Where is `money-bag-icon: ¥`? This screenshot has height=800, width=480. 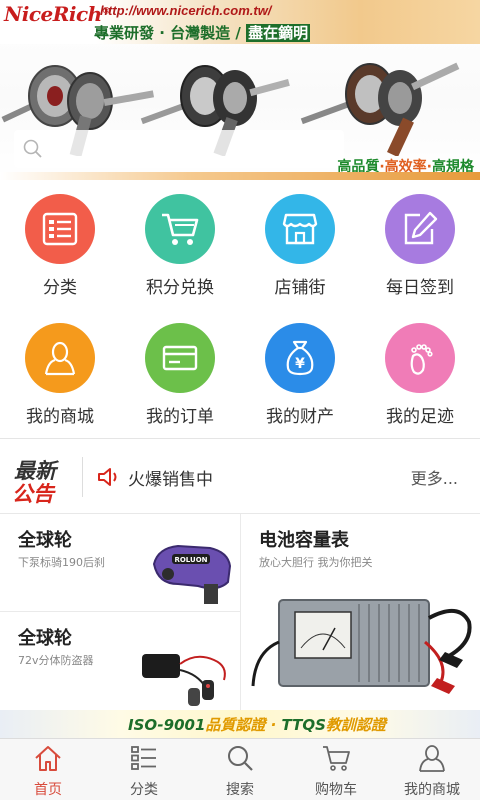
money-bag-icon: ¥ is located at coordinates (300, 358).